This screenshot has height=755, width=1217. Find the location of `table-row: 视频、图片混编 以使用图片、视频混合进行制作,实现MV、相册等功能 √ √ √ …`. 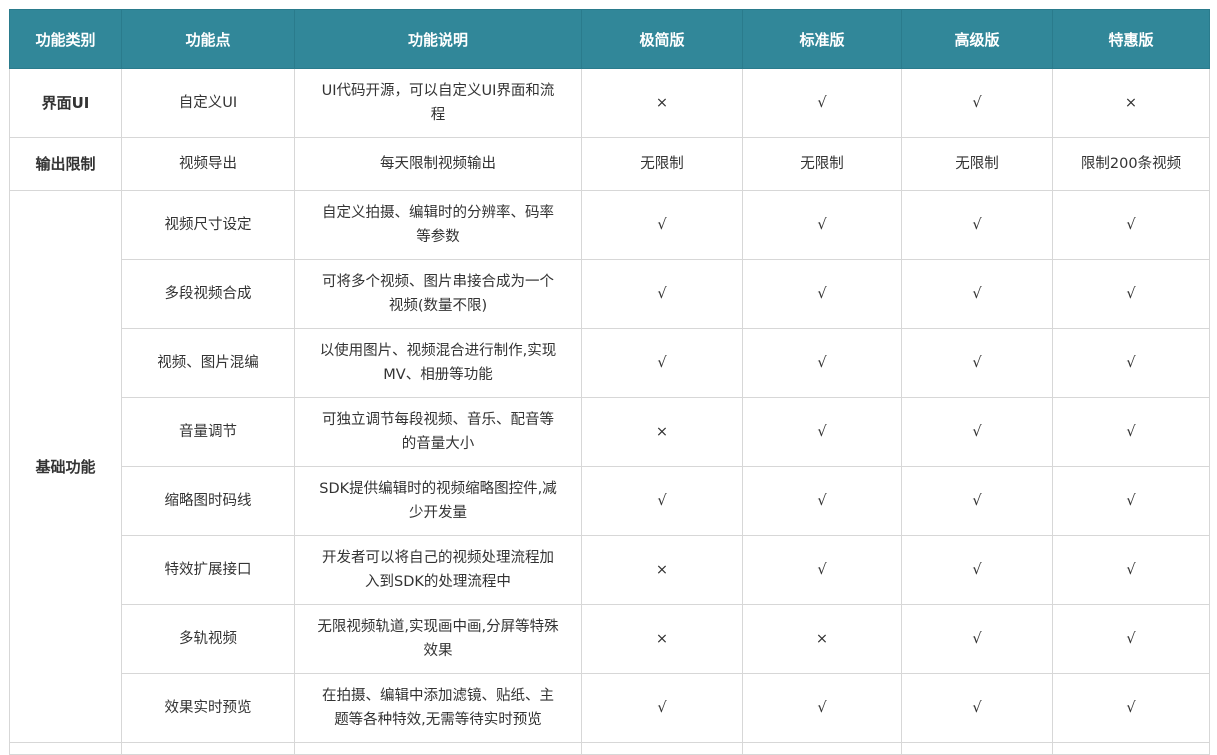

table-row: 视频、图片混编 以使用图片、视频混合进行制作,实现MV、相册等功能 √ √ √ … is located at coordinates (610, 363).